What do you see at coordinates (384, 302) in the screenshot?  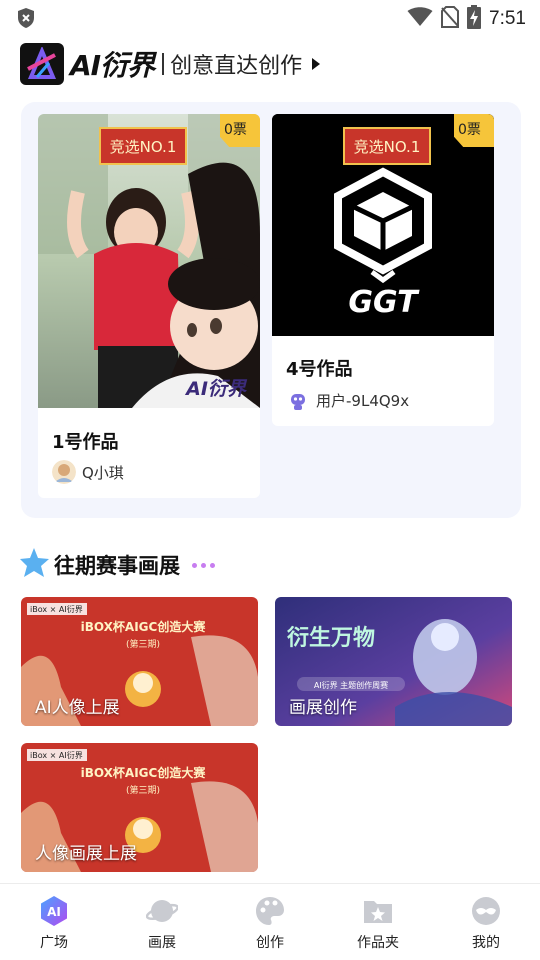 I see `ggt-logo-text: GGT` at bounding box center [384, 302].